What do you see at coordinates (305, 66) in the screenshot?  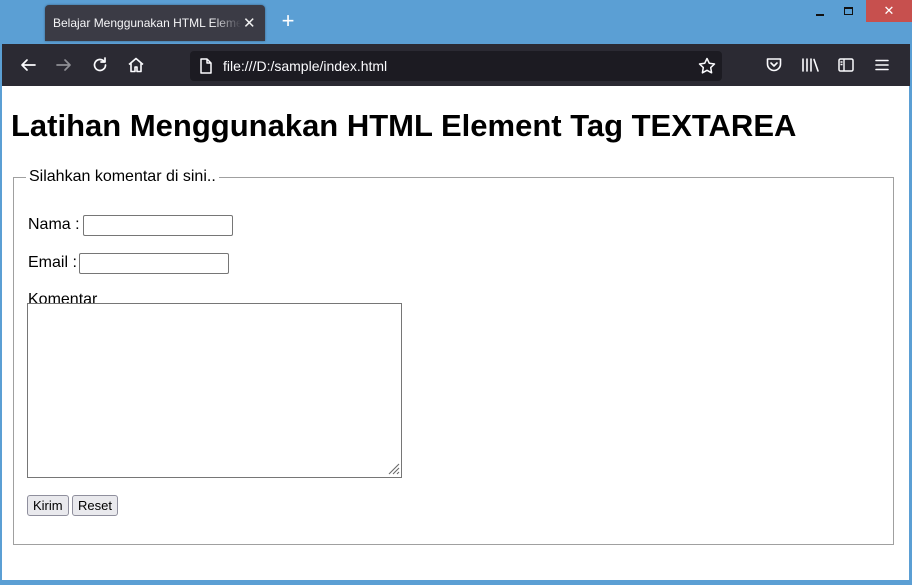 I see `url-text: file:///D:/sample/index.html` at bounding box center [305, 66].